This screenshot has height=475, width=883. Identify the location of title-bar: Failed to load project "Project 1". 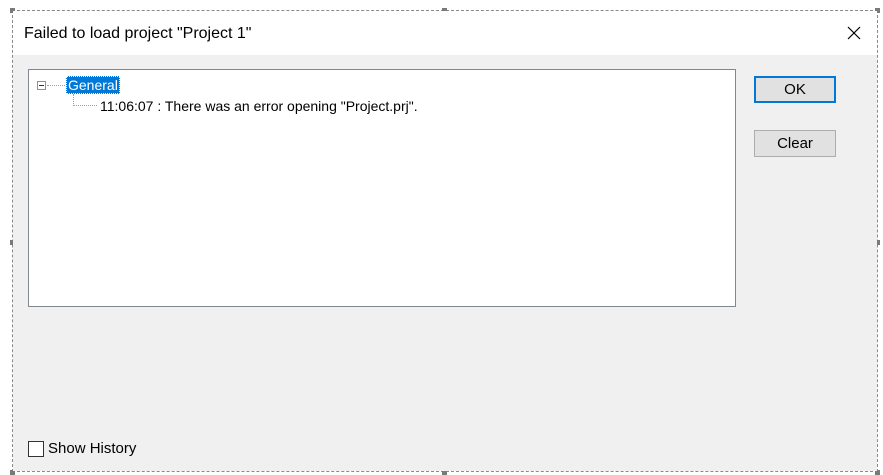
(445, 33).